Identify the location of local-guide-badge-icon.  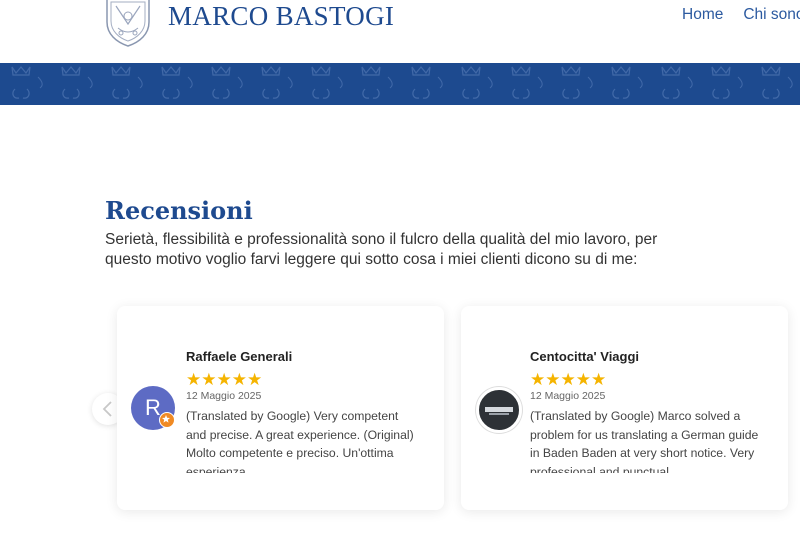
(167, 420).